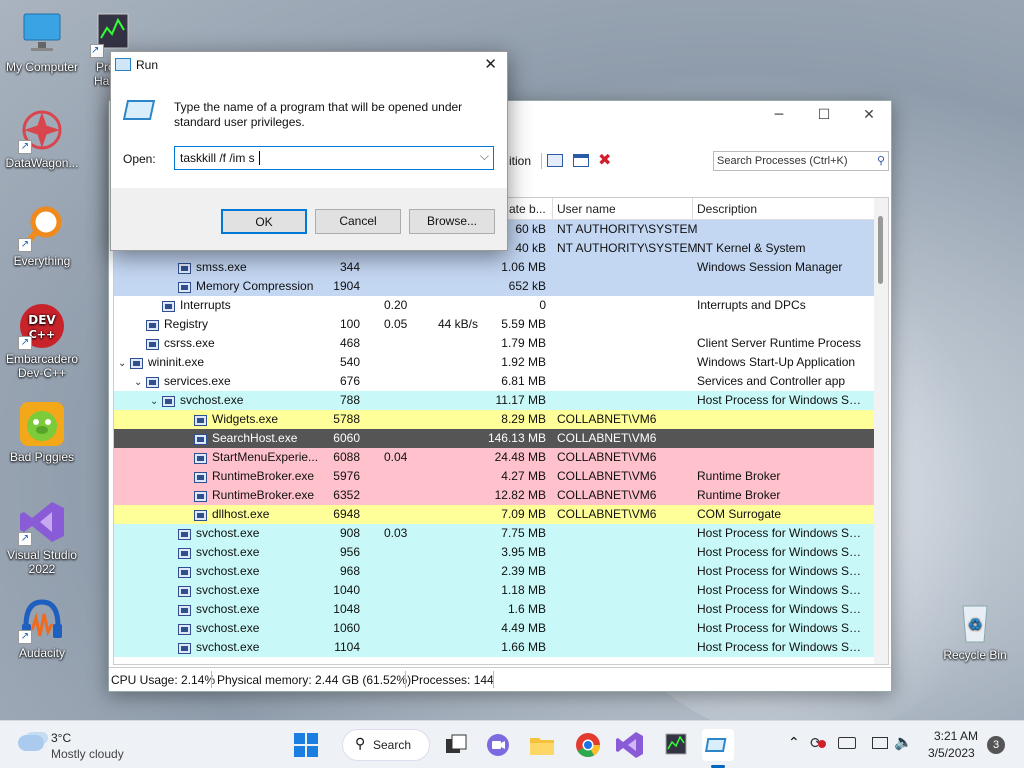 The image size is (1024, 768). What do you see at coordinates (824, 117) in the screenshot?
I see `maximize-button: ☐` at bounding box center [824, 117].